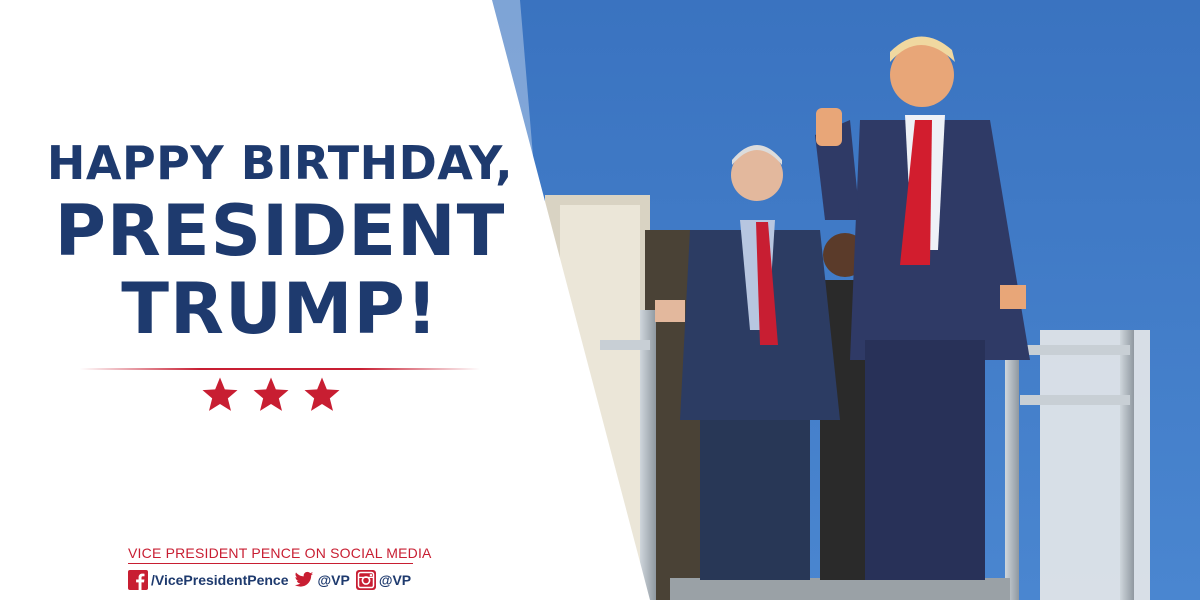 The width and height of the screenshot is (1200, 600). I want to click on twitter-handle: @VP, so click(333, 580).